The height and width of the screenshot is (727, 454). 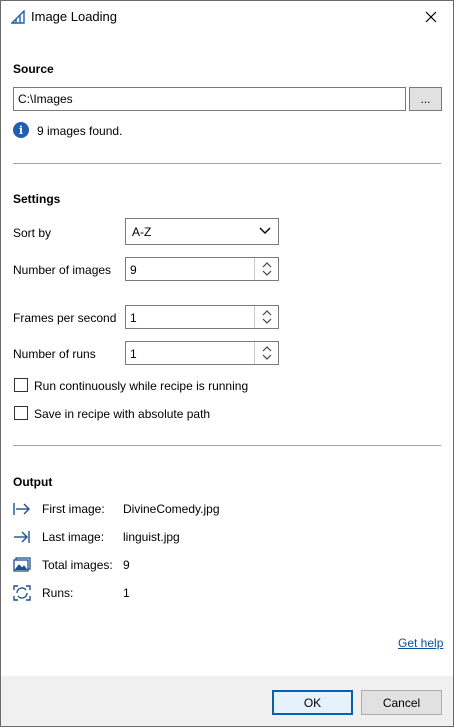 What do you see at coordinates (126, 565) in the screenshot?
I see `total-images-value: 9` at bounding box center [126, 565].